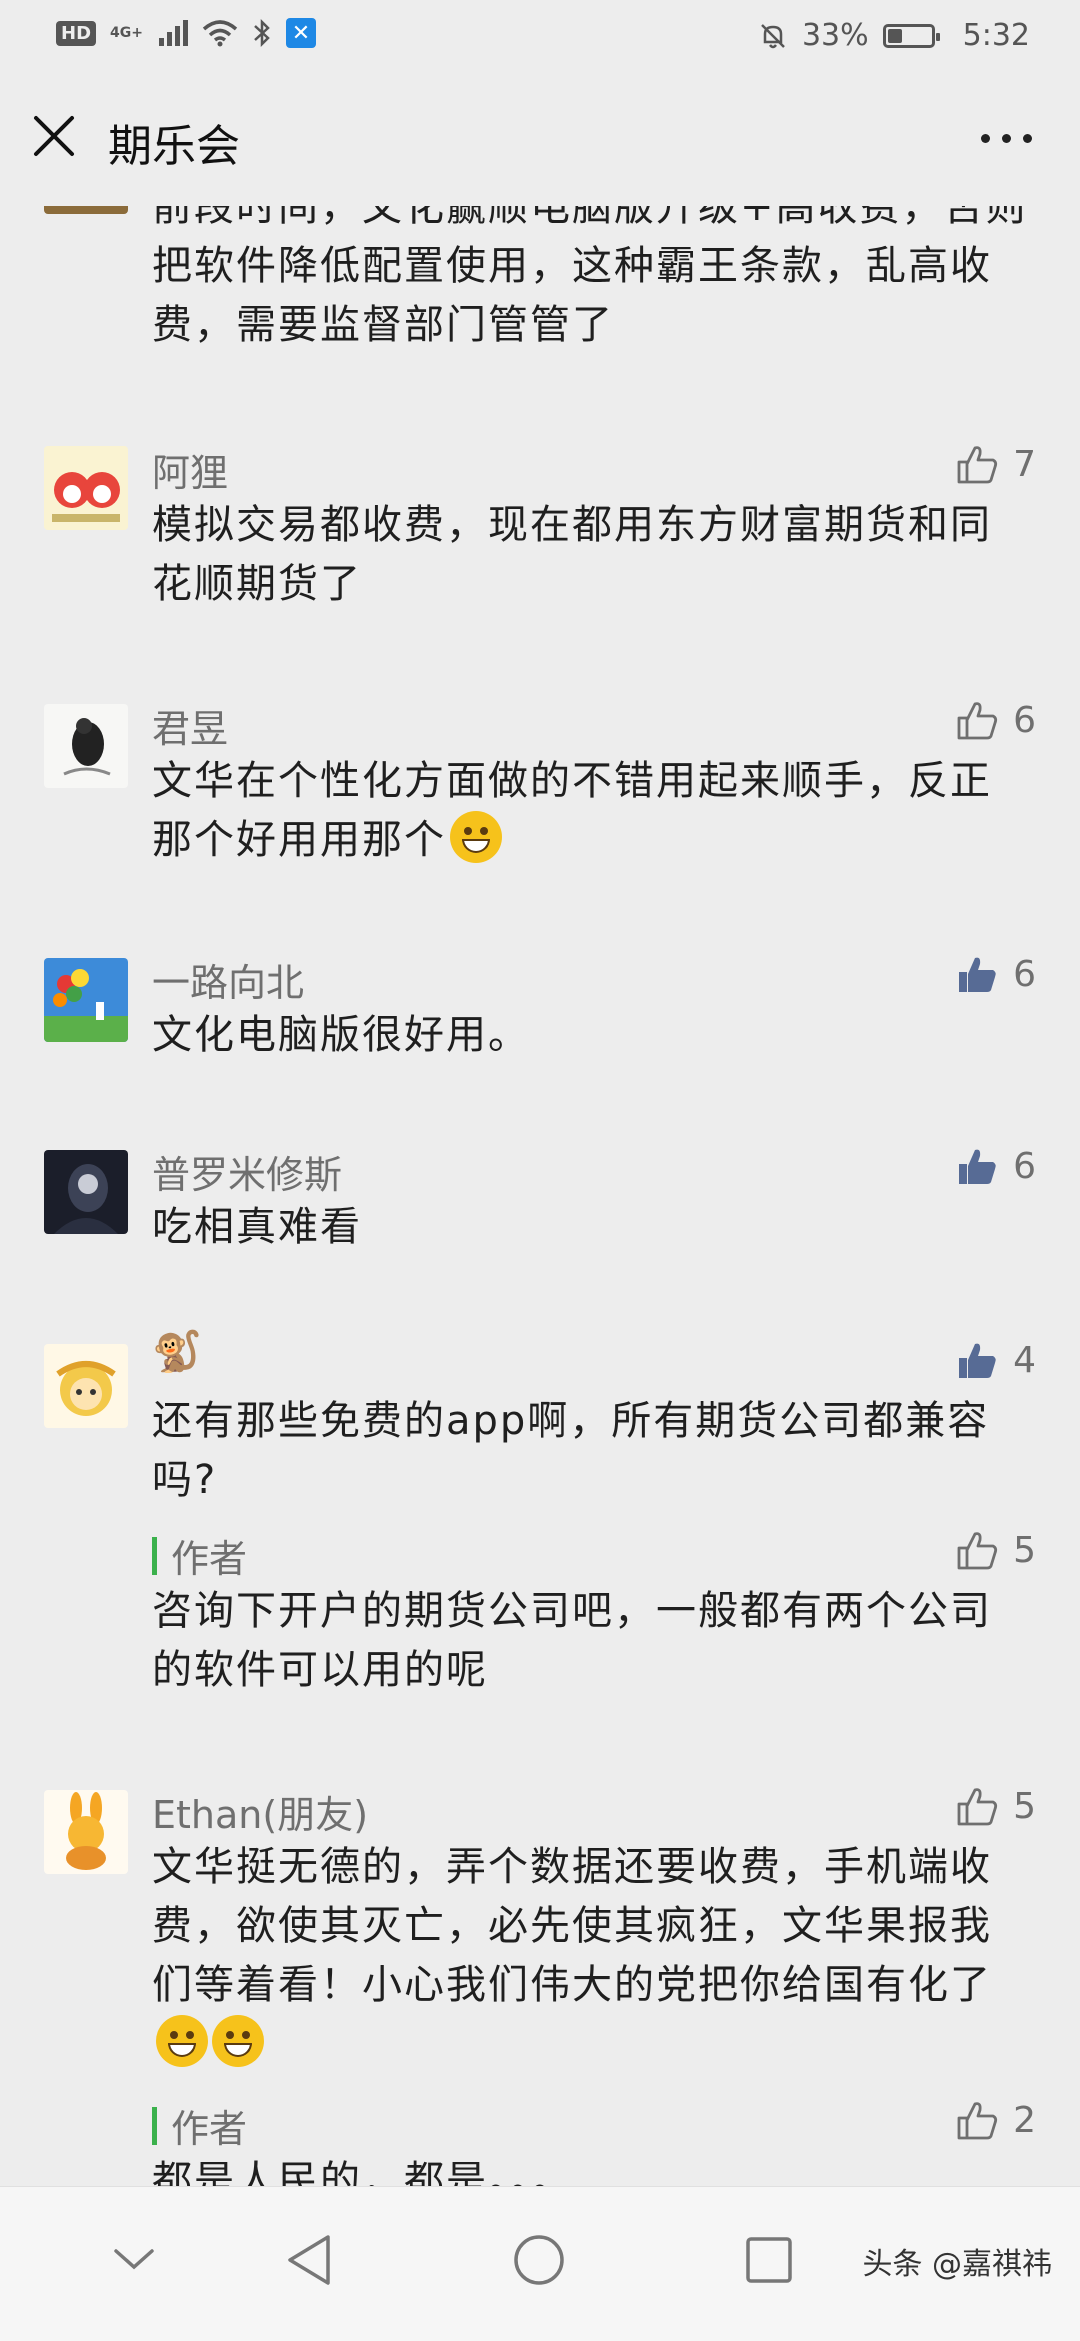 The width and height of the screenshot is (1080, 2341). Describe the element at coordinates (190, 469) in the screenshot. I see `user-name: 阿狸` at that location.